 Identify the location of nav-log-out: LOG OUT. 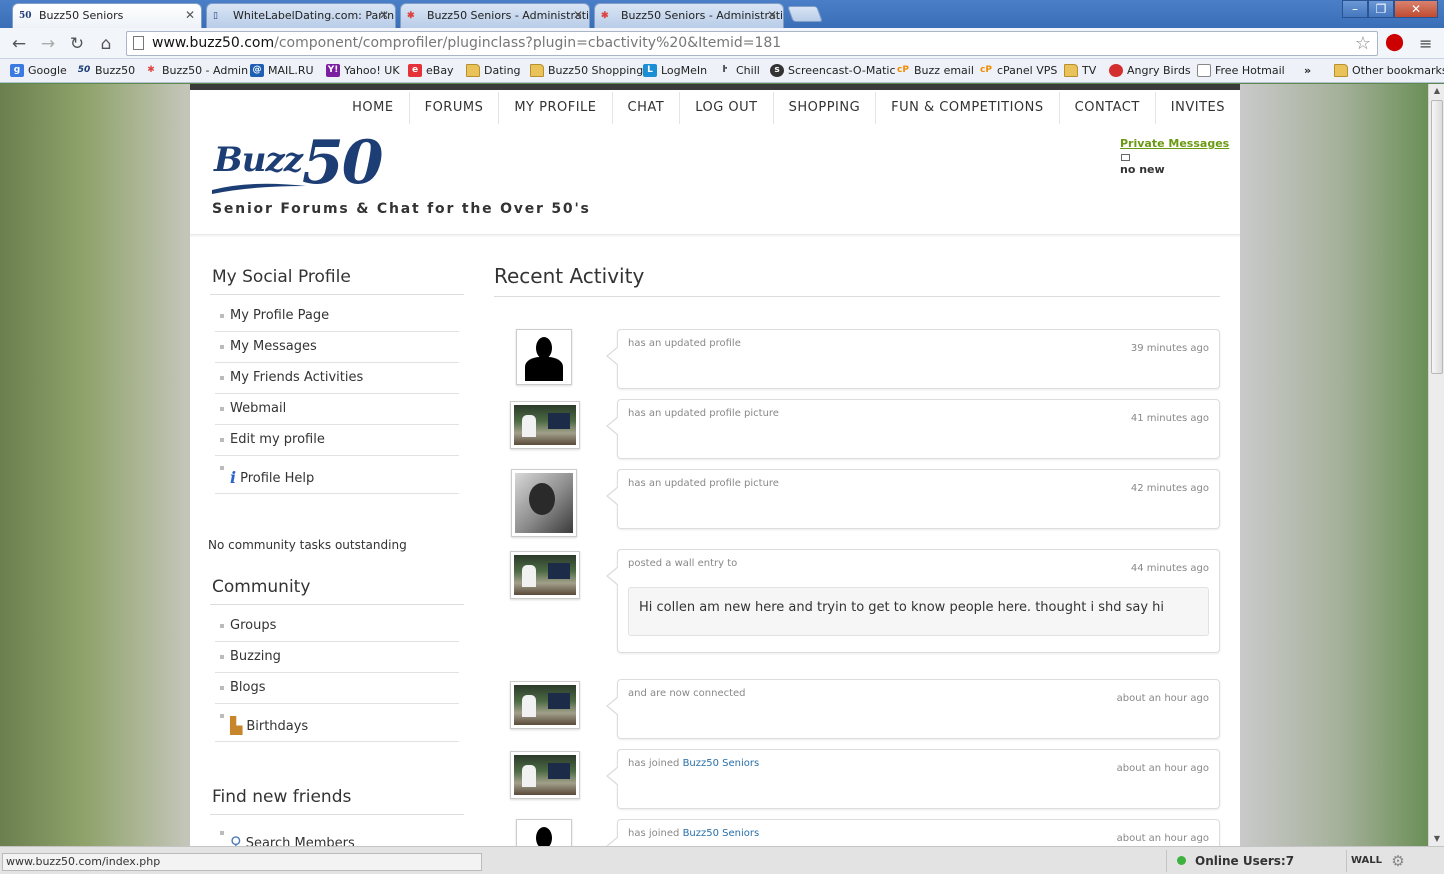
(725, 108).